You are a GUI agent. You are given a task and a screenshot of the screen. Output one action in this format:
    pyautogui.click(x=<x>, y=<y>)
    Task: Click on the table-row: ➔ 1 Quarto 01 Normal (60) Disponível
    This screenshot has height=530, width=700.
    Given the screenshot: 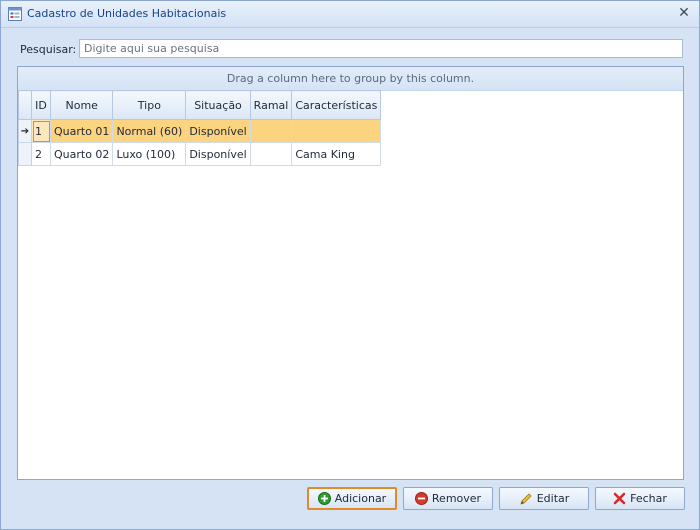 What is the action you would take?
    pyautogui.click(x=200, y=131)
    